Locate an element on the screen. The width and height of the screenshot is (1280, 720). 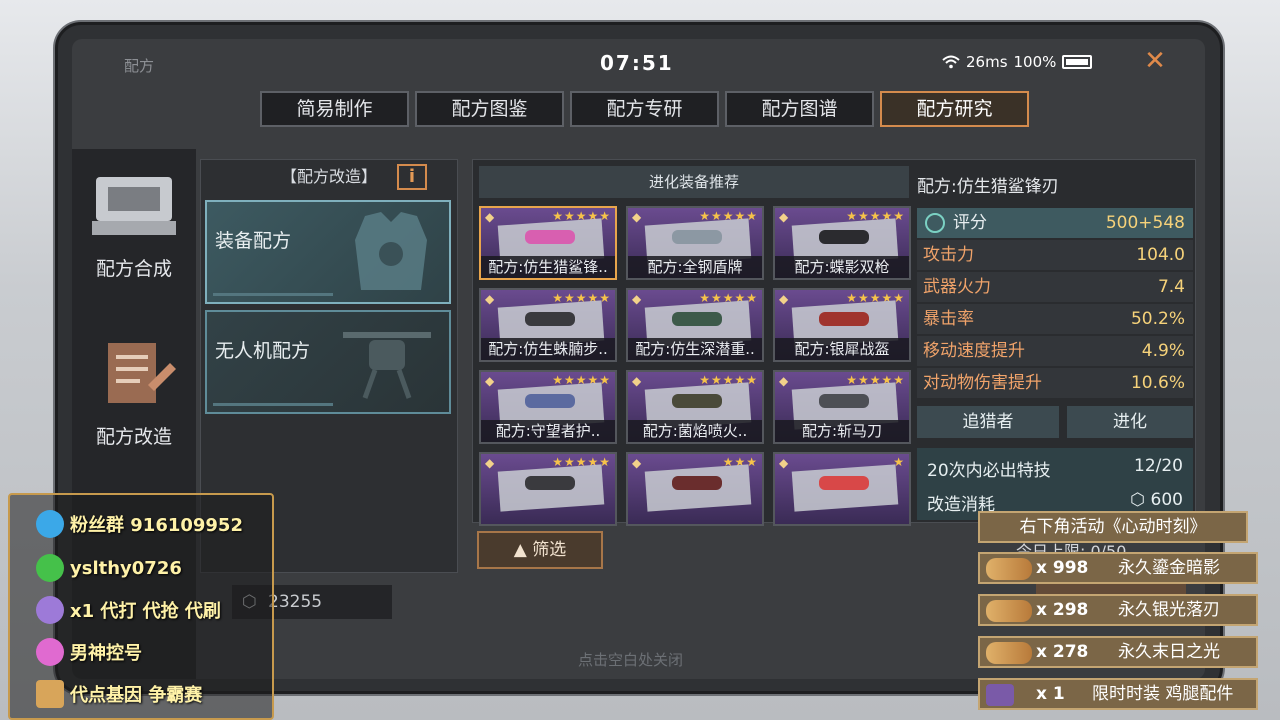
overlay-row: yslthy0726 is located at coordinates (109, 568).